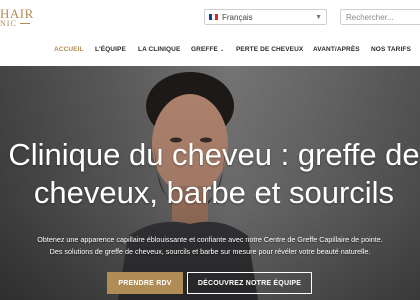  Describe the element at coordinates (336, 49) in the screenshot. I see `nav-item-avant-apres: AVANT/APRÈS` at that location.